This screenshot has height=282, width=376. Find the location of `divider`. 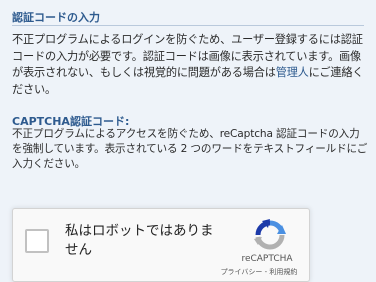

divider is located at coordinates (188, 25).